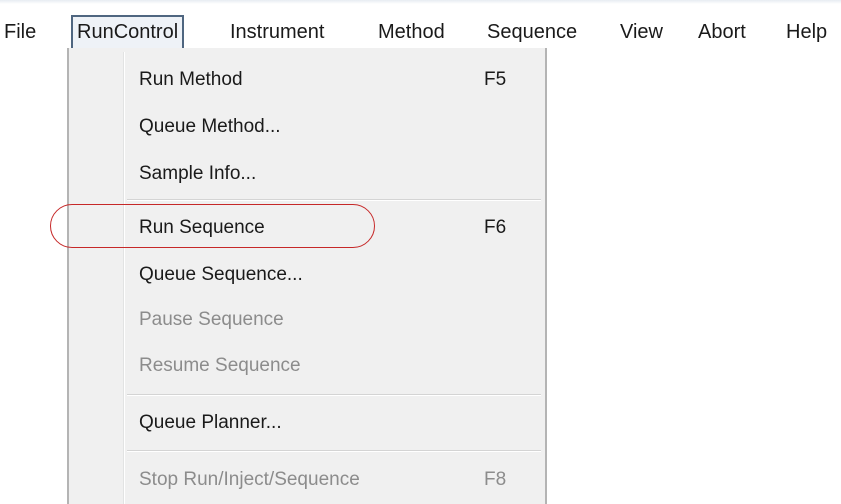  Describe the element at coordinates (722, 32) in the screenshot. I see `menu-abort: Abort` at that location.